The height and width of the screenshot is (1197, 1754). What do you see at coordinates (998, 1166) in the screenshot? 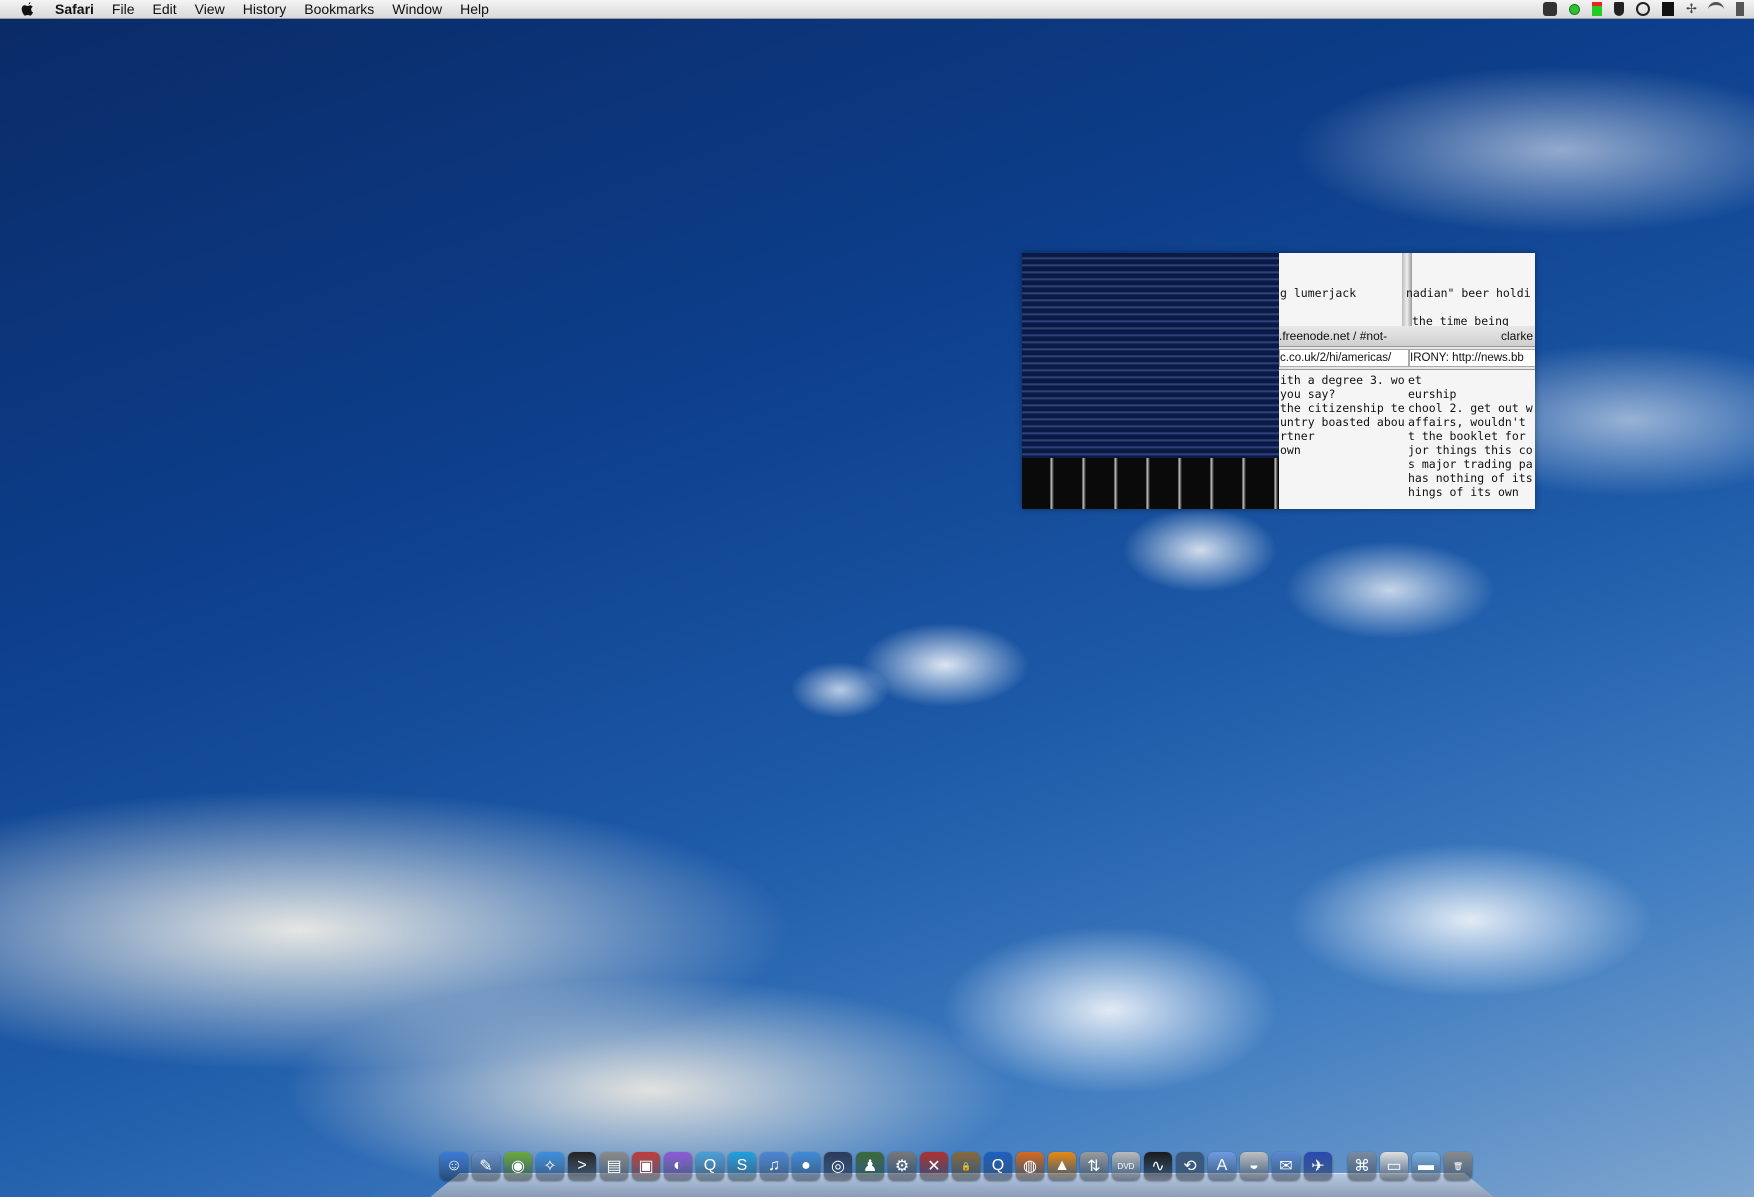
I see `quicktime-icon: Q` at bounding box center [998, 1166].